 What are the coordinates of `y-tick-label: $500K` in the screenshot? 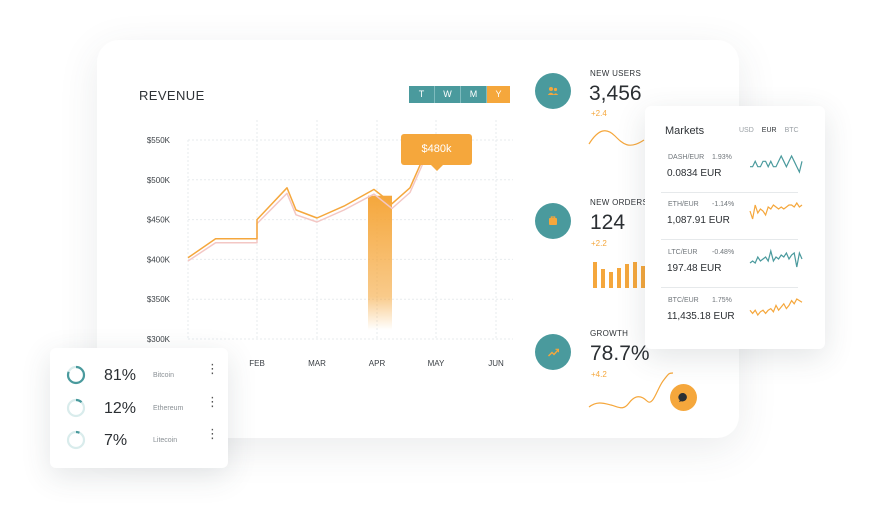 It's located at (159, 180).